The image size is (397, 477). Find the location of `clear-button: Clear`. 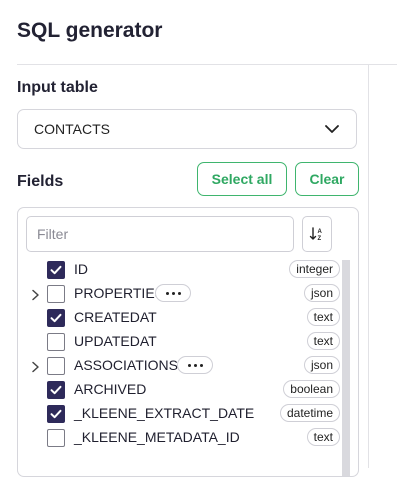

clear-button: Clear is located at coordinates (327, 179).